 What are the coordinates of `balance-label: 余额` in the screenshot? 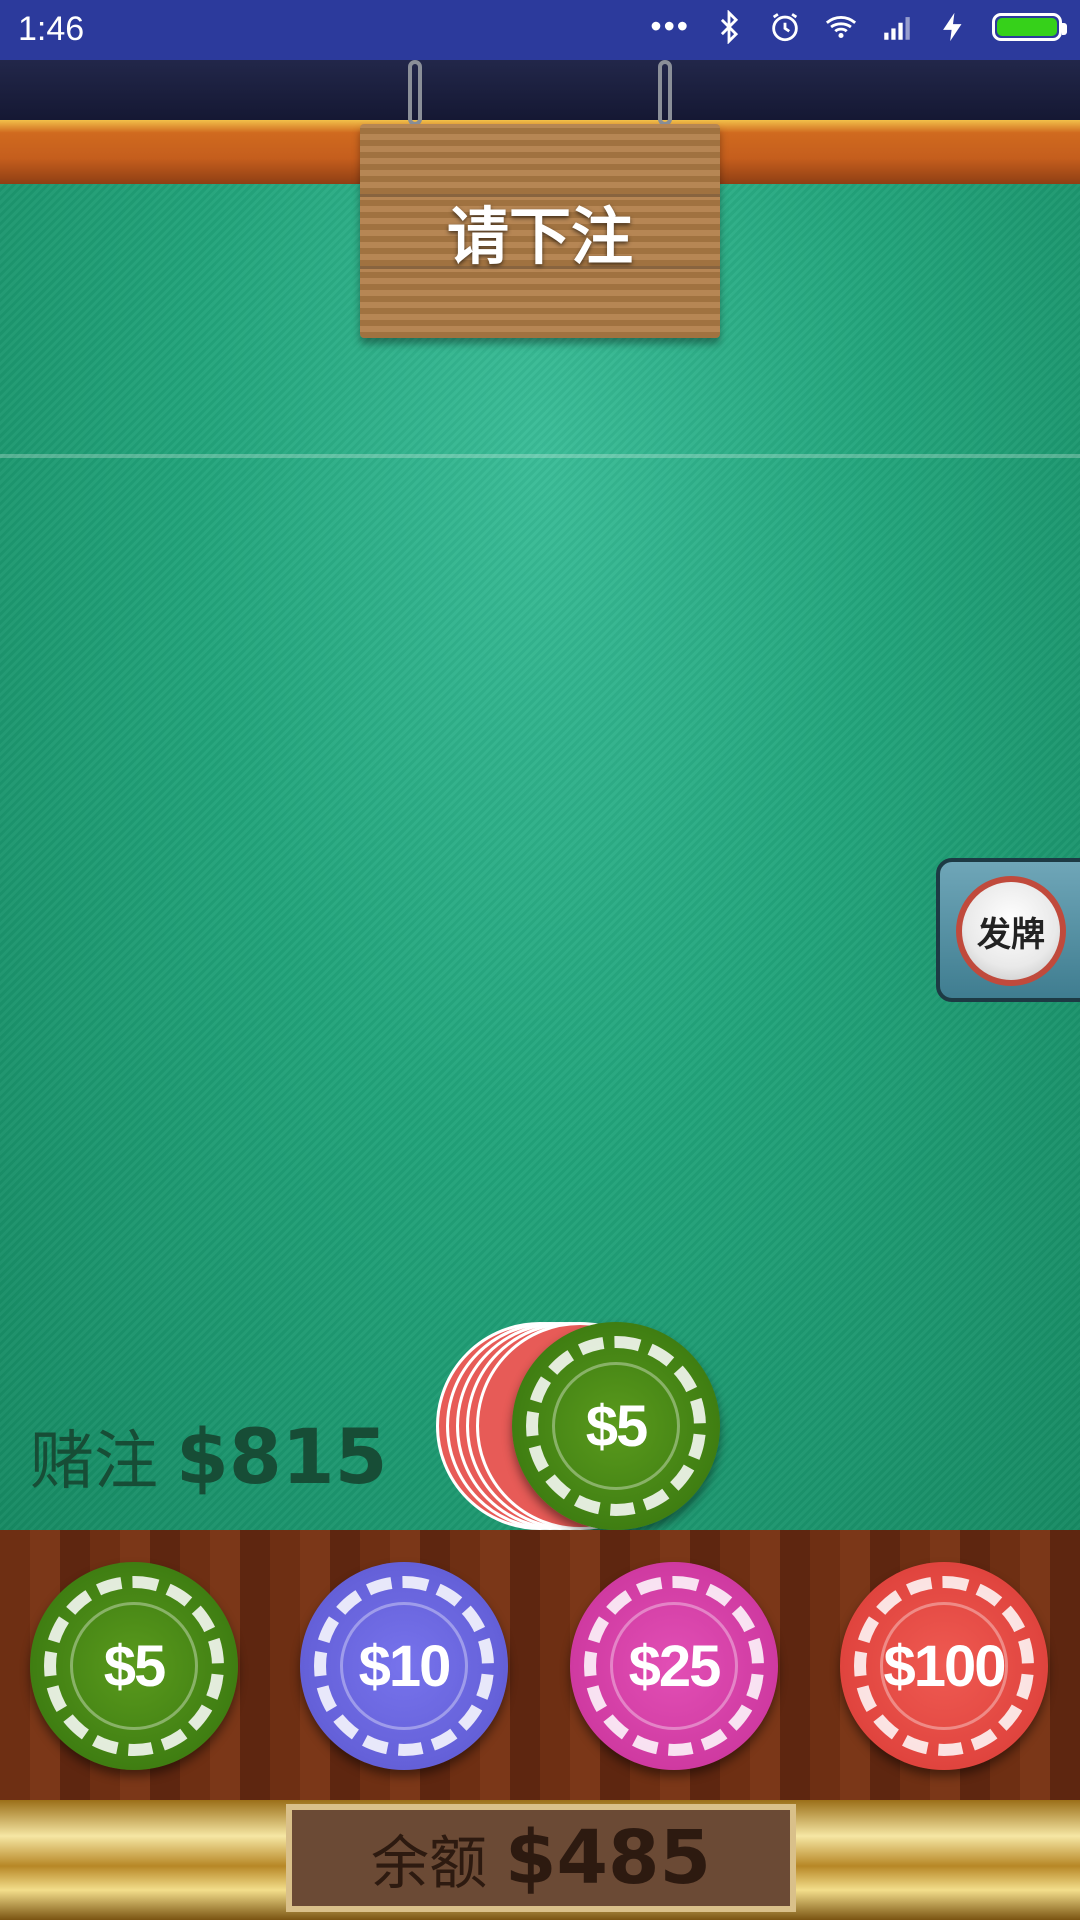 It's located at (429, 1863).